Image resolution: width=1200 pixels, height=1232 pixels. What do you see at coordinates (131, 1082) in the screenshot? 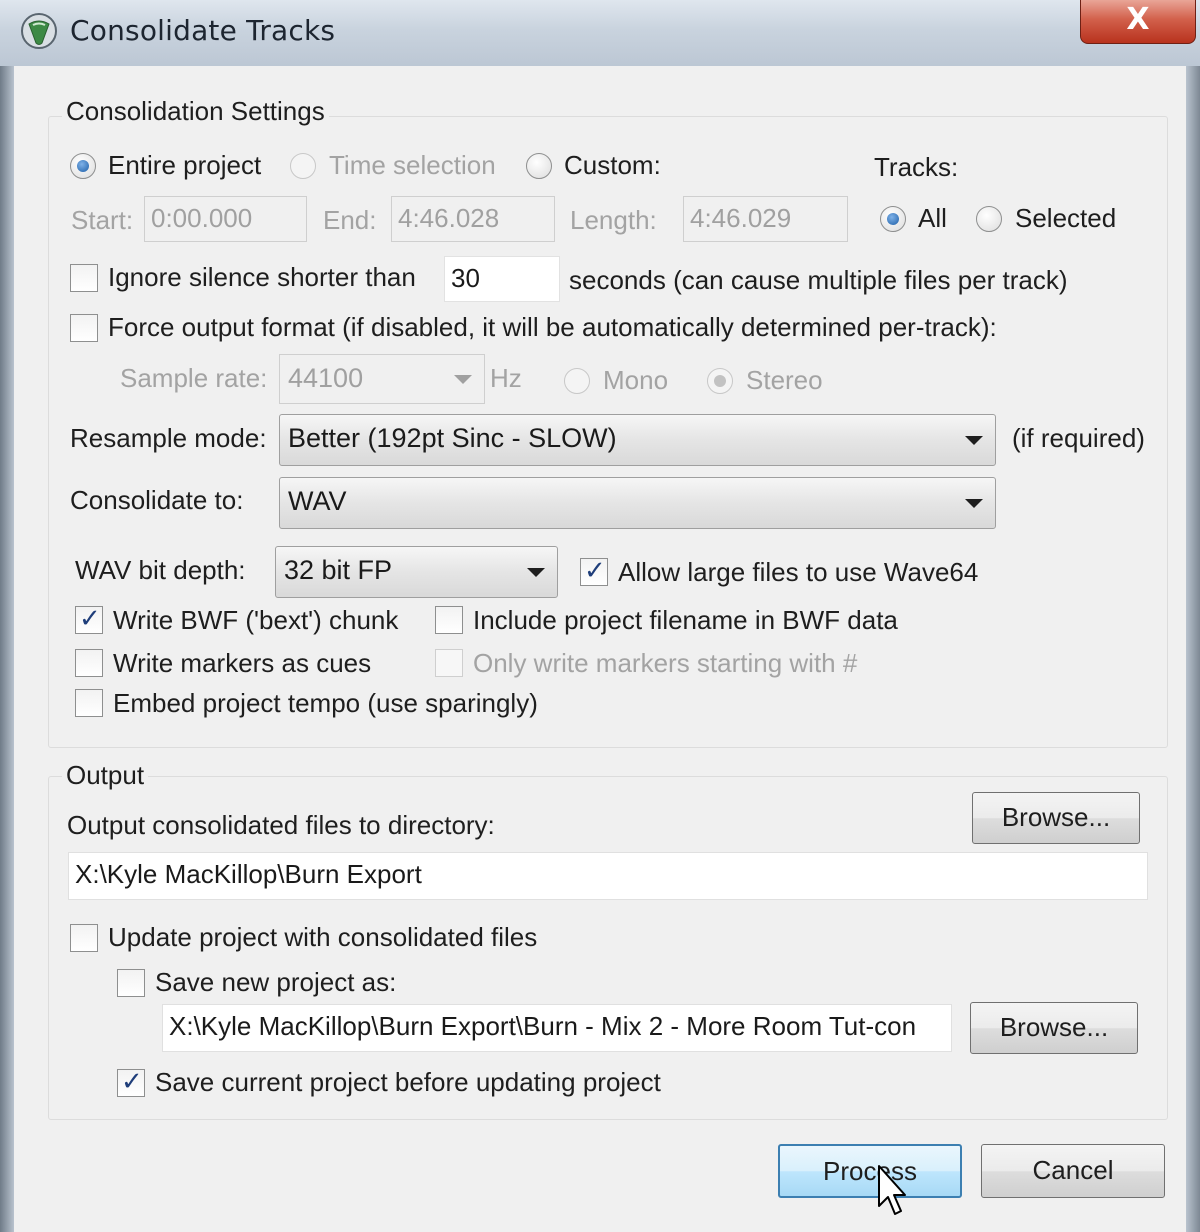
I see `save-current-project-checkbox` at bounding box center [131, 1082].